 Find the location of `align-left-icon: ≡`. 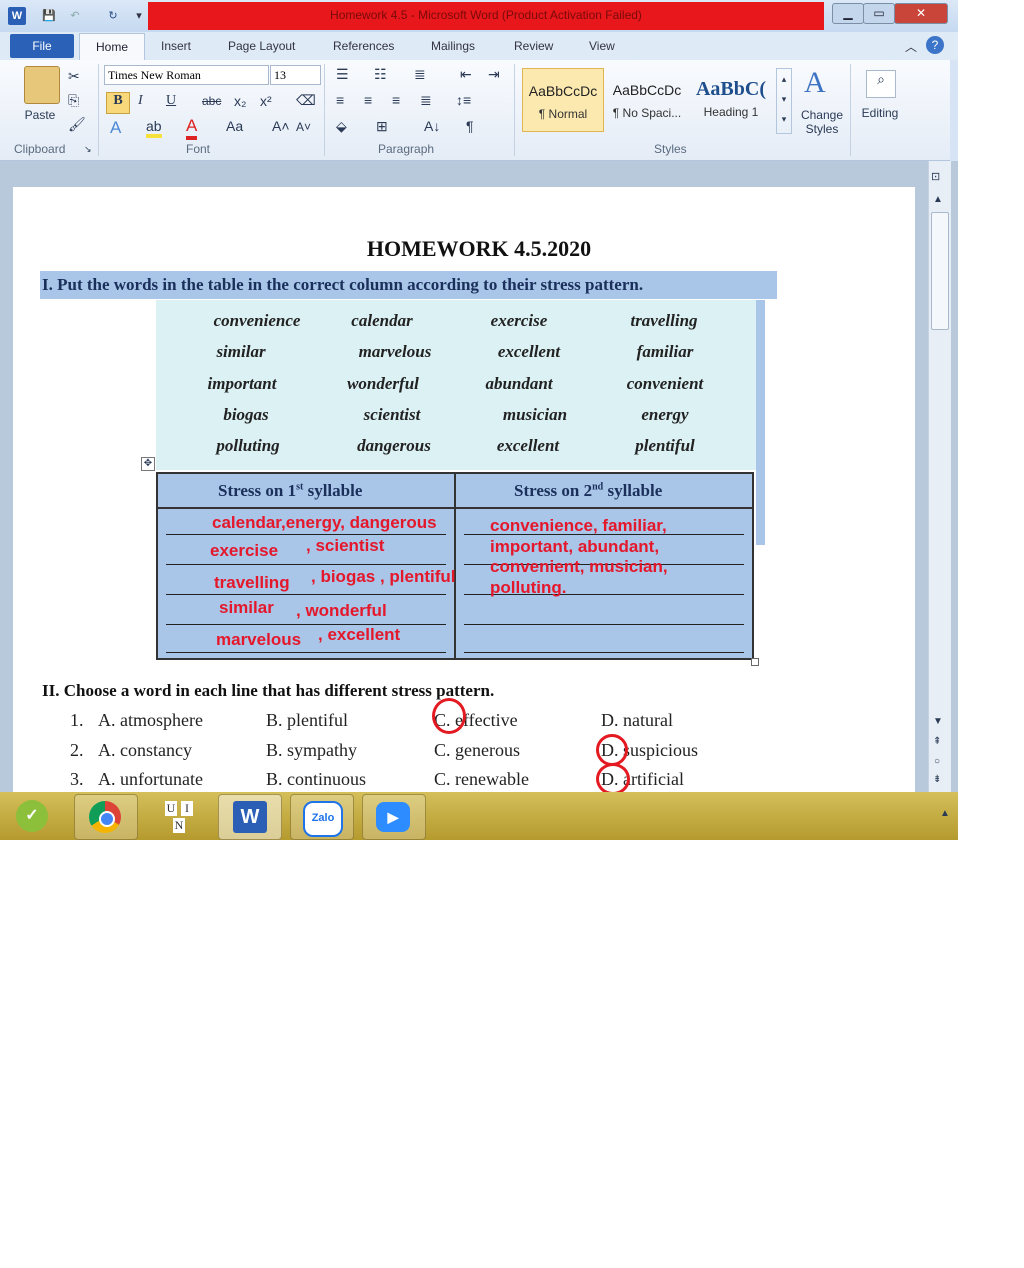

align-left-icon: ≡ is located at coordinates (340, 100).